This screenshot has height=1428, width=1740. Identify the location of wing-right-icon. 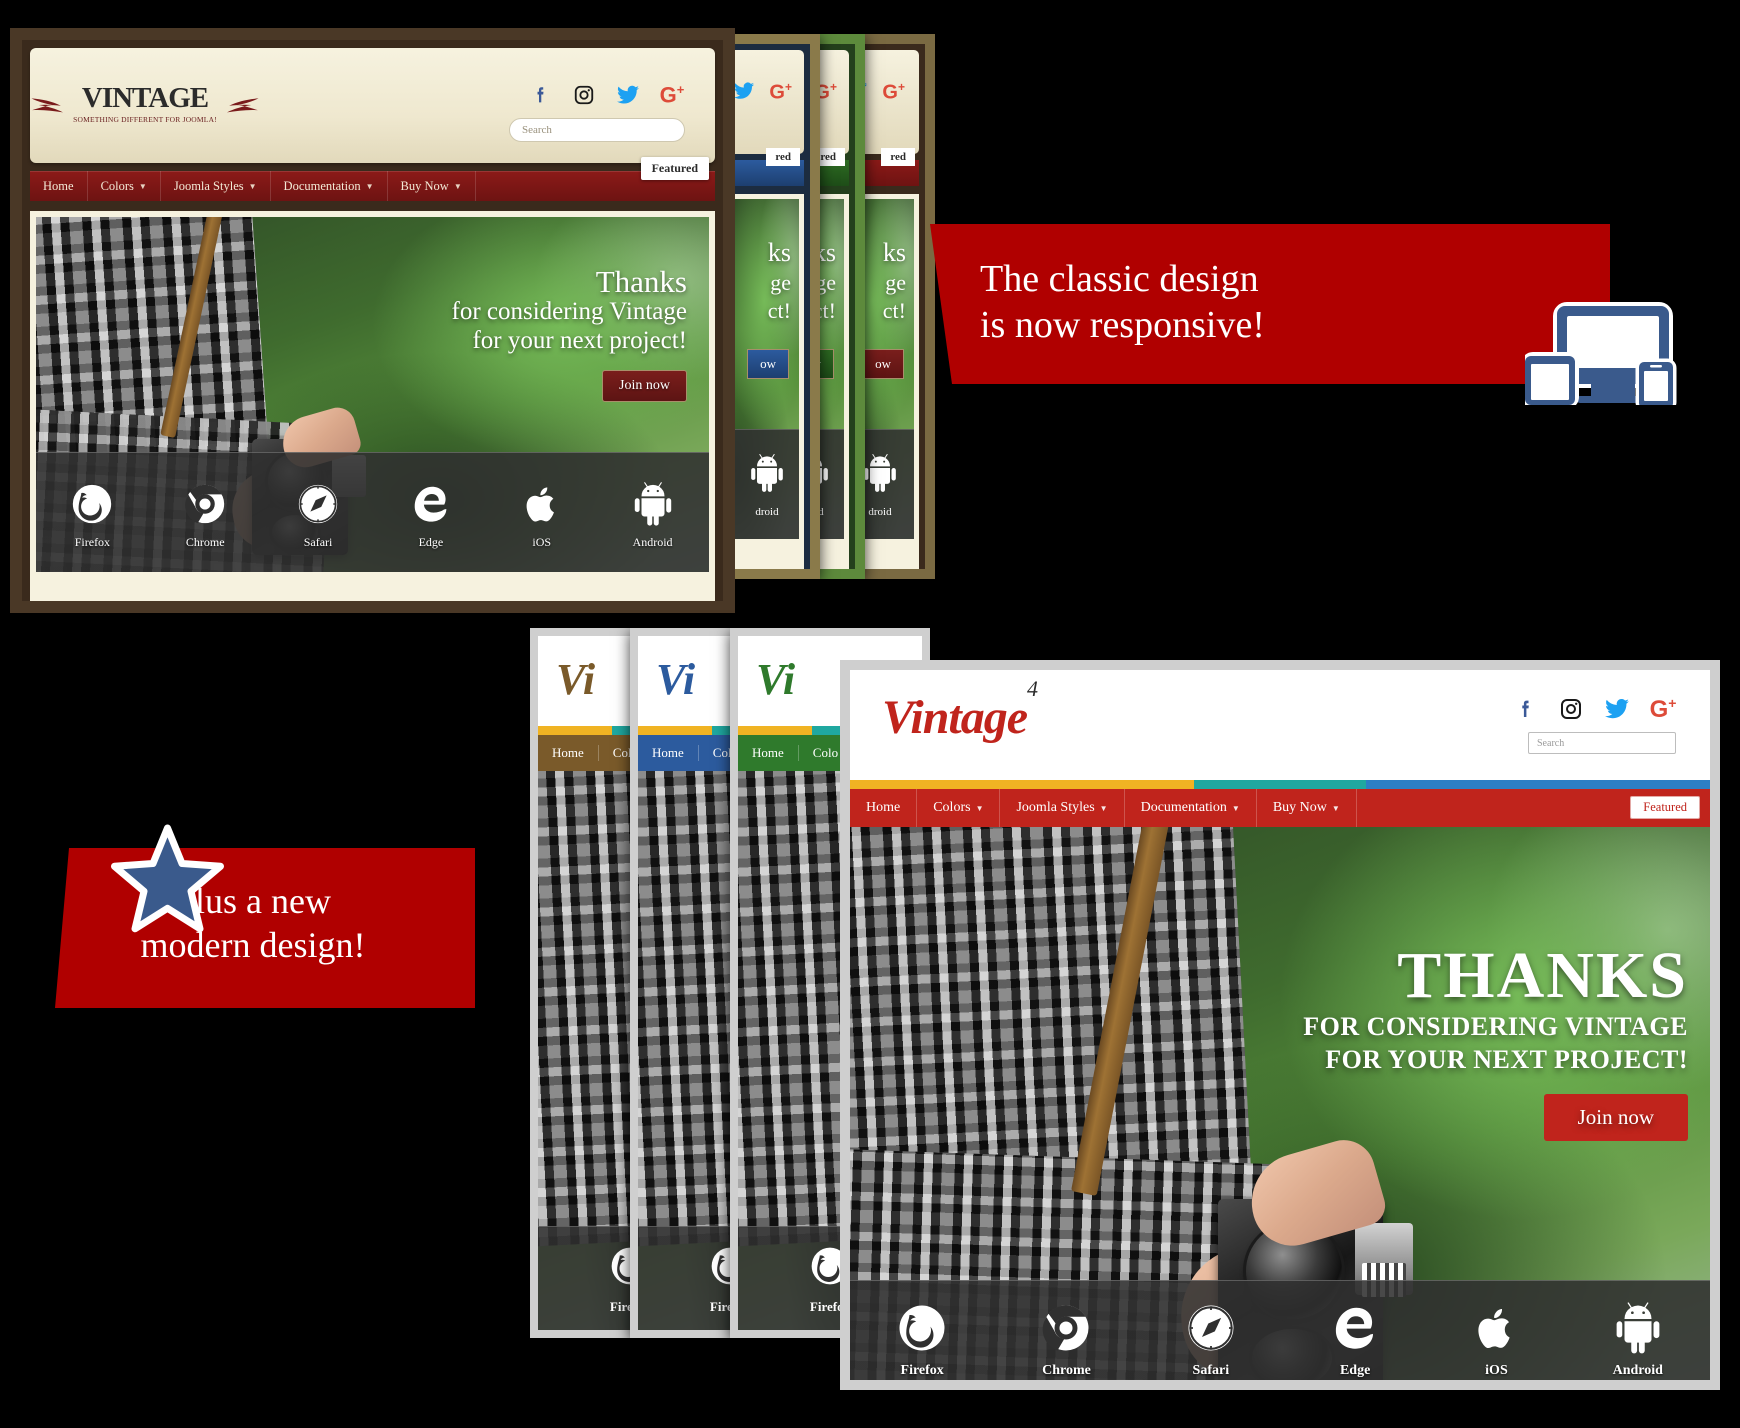
(243, 105).